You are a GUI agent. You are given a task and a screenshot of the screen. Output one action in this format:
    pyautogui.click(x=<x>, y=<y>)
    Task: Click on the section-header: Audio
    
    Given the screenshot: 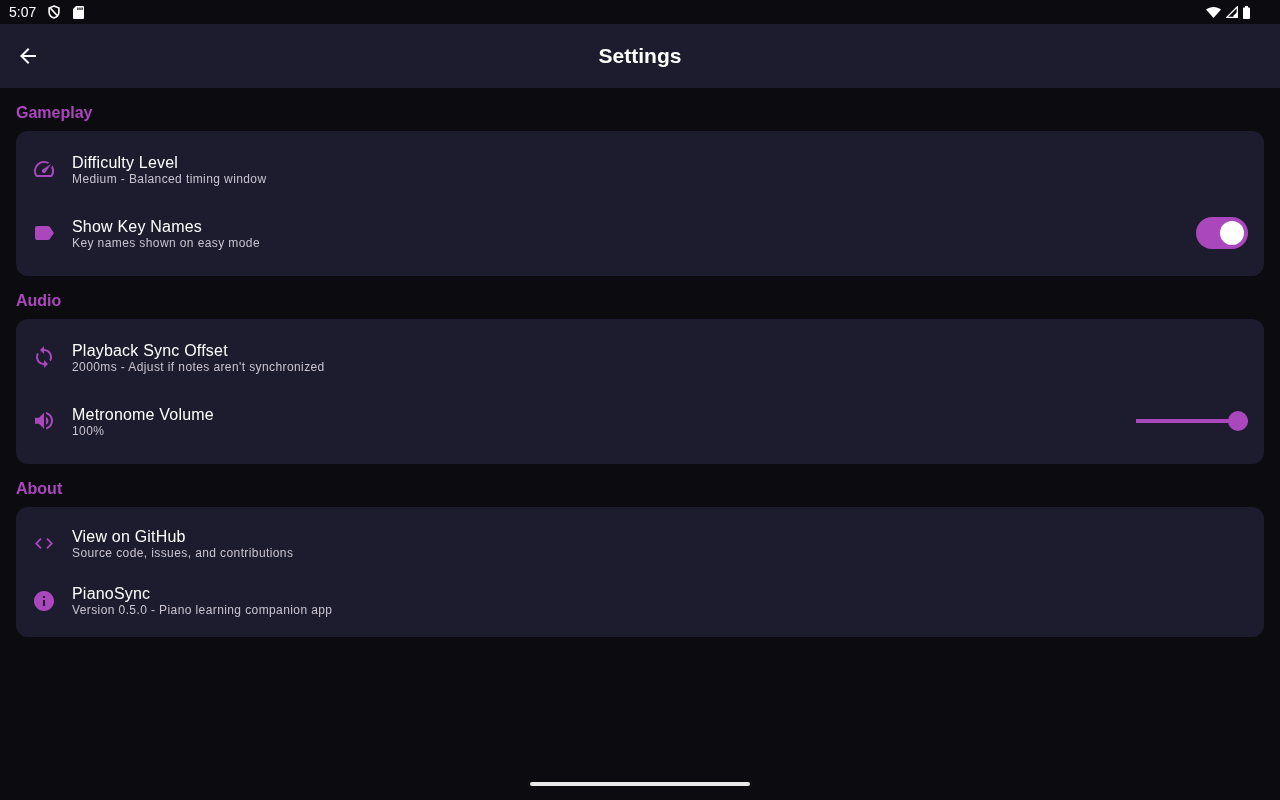 What is the action you would take?
    pyautogui.click(x=39, y=301)
    